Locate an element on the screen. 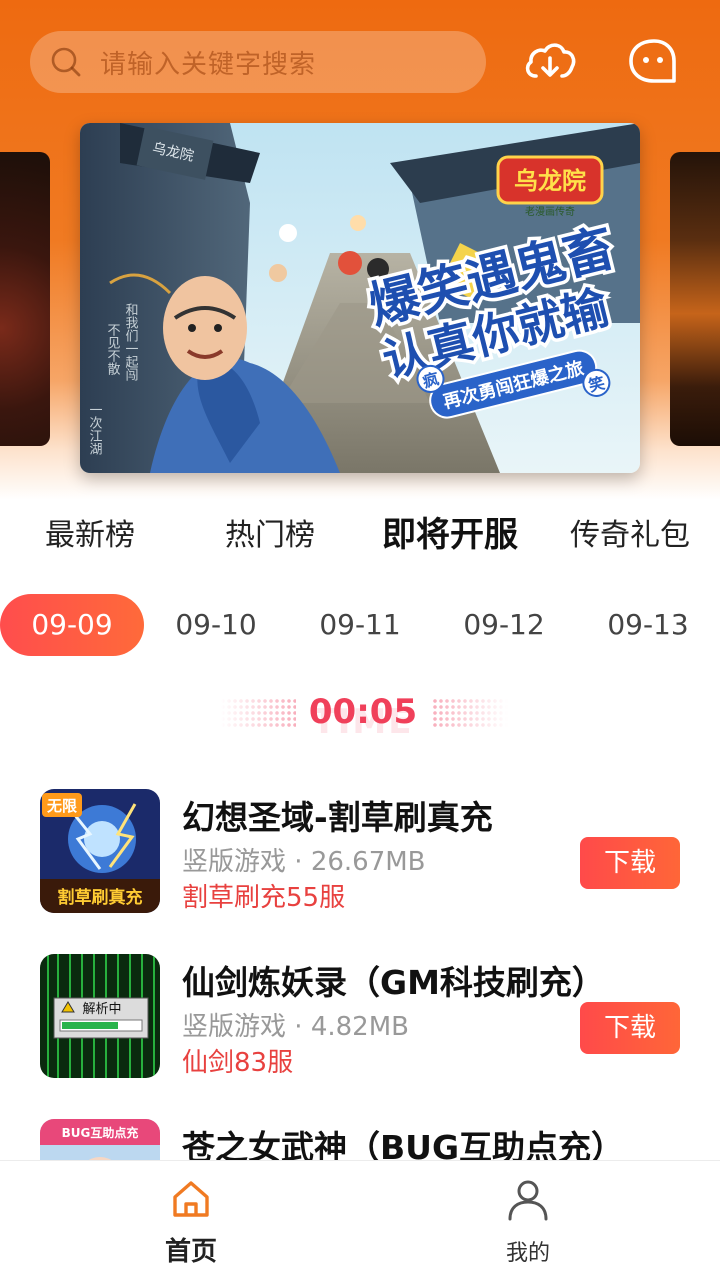 The image size is (720, 1280). game-meta: 竖版游戏 · 26.67MB is located at coordinates (304, 859).